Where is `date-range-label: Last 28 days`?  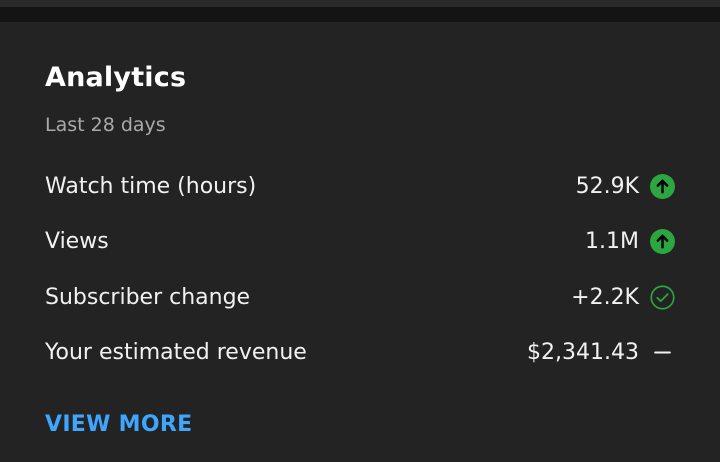 date-range-label: Last 28 days is located at coordinates (105, 125).